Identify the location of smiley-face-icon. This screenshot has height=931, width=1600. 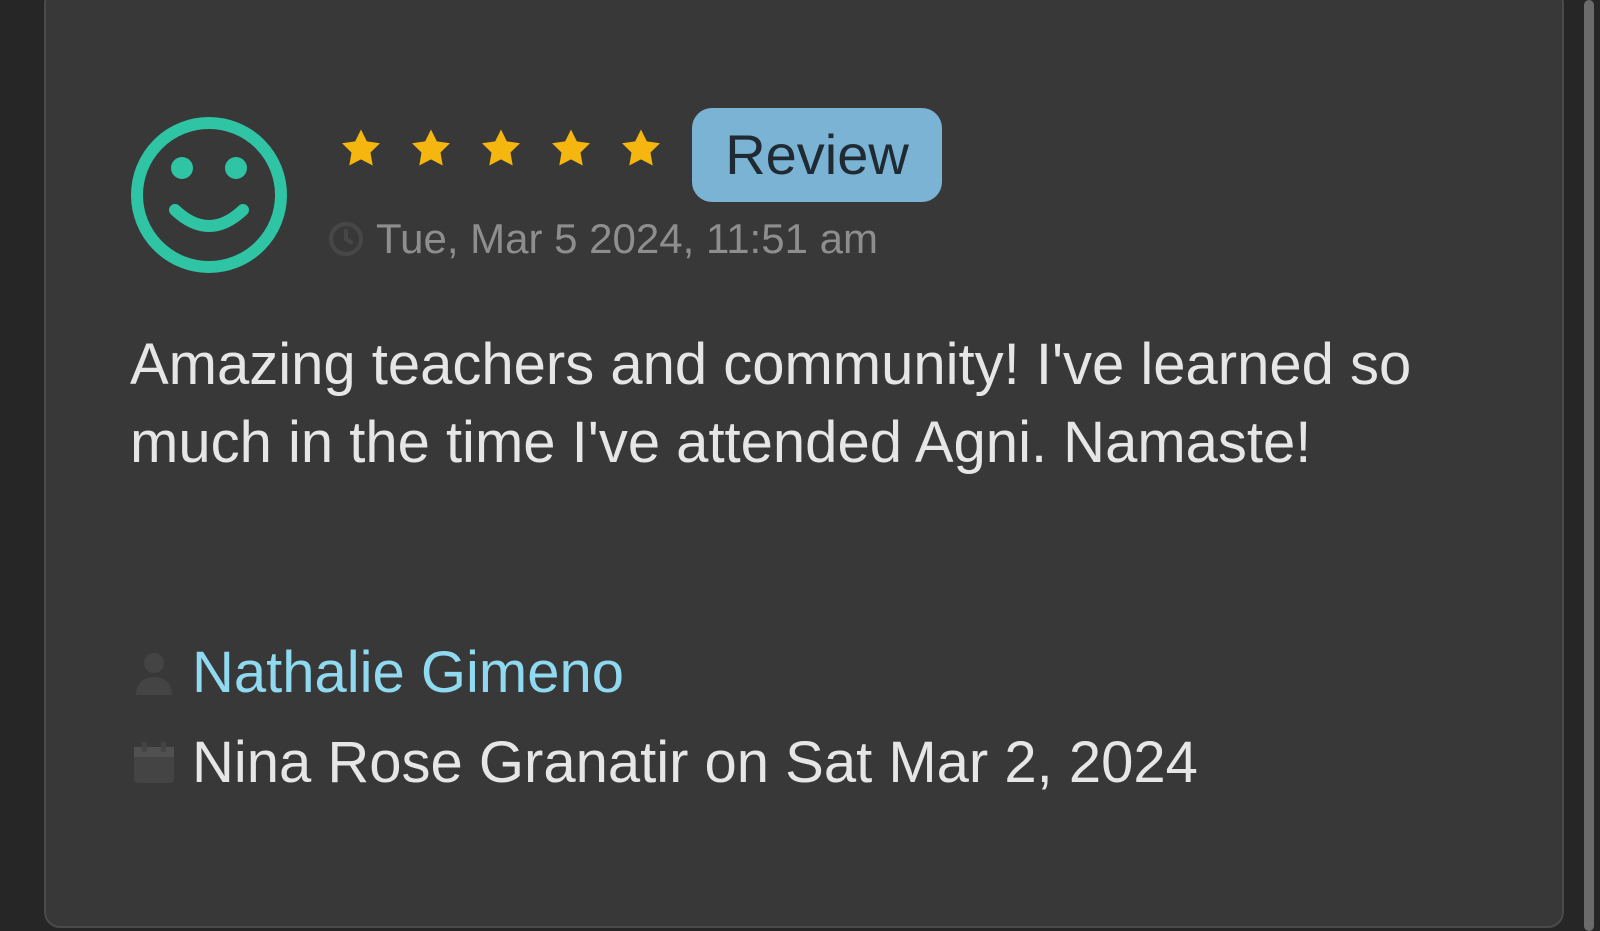
(209, 195).